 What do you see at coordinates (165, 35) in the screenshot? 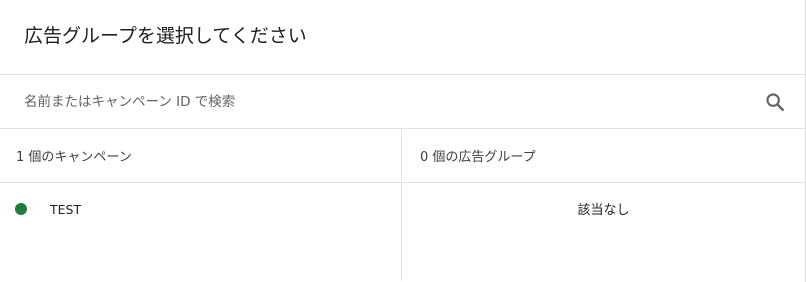
I see `dialog-title: 広告グループを選択してください` at bounding box center [165, 35].